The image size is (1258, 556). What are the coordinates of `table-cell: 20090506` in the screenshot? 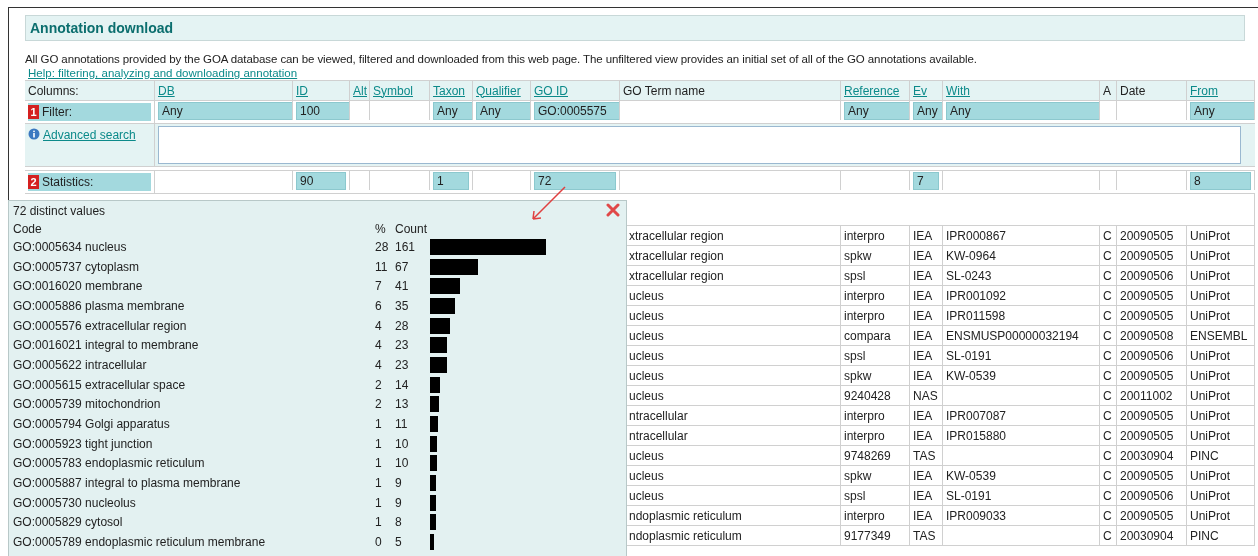 It's located at (1147, 355).